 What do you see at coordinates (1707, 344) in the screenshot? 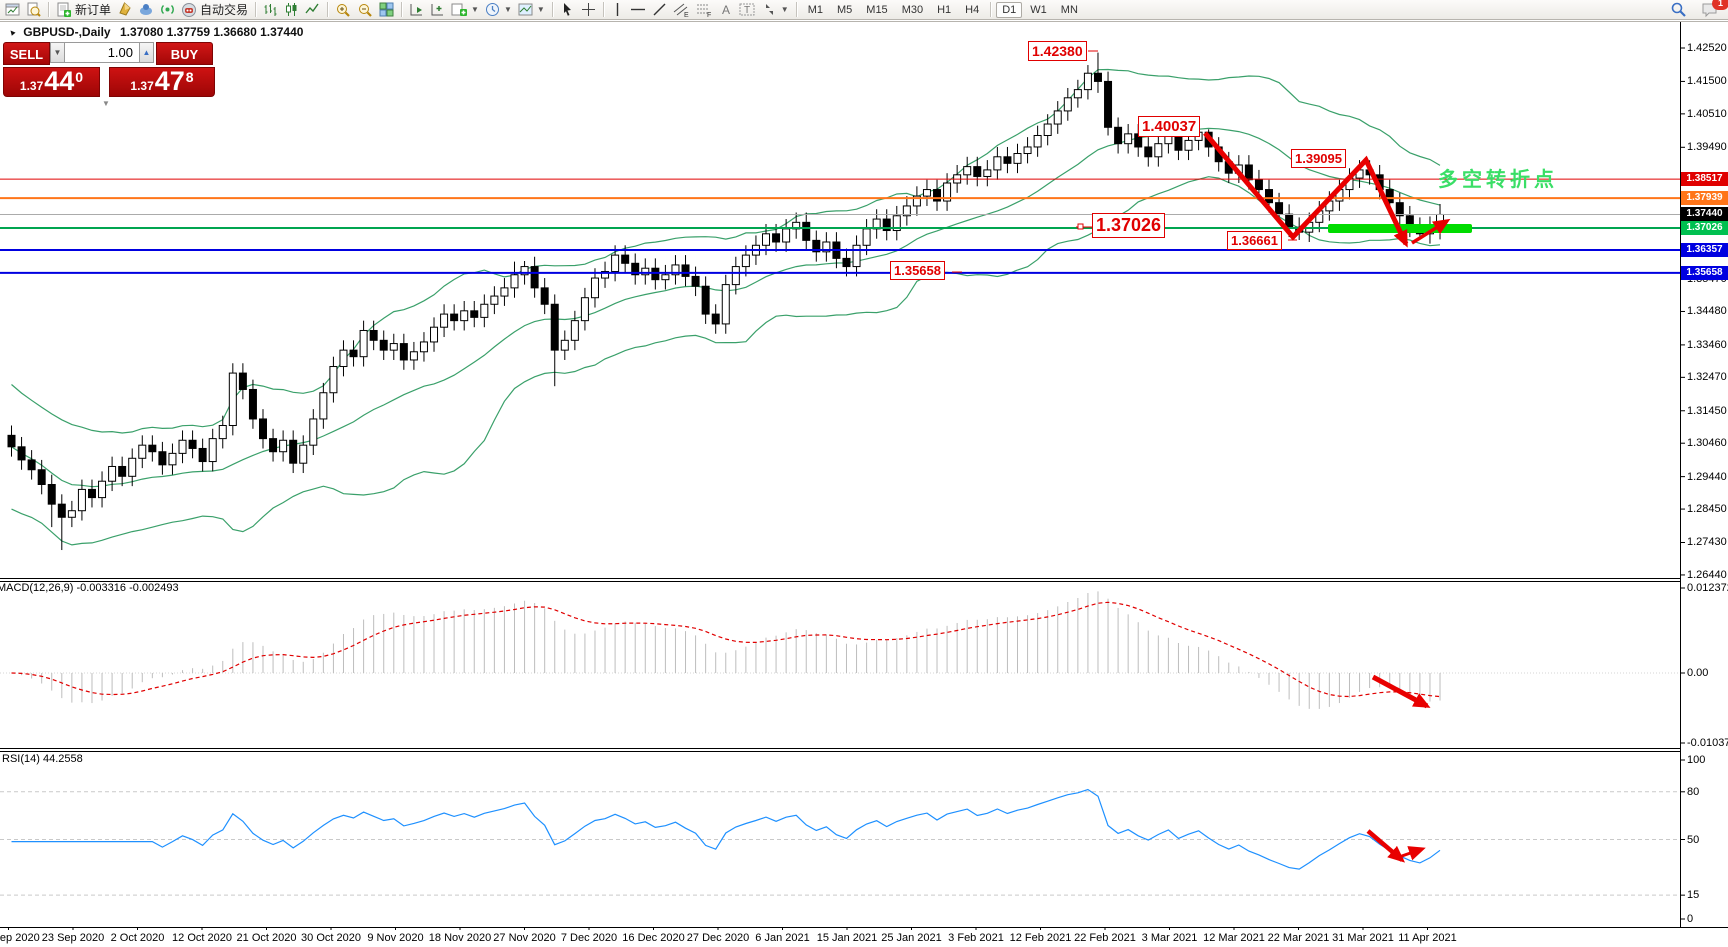
I see `price-scale-label: 1.33460` at bounding box center [1707, 344].